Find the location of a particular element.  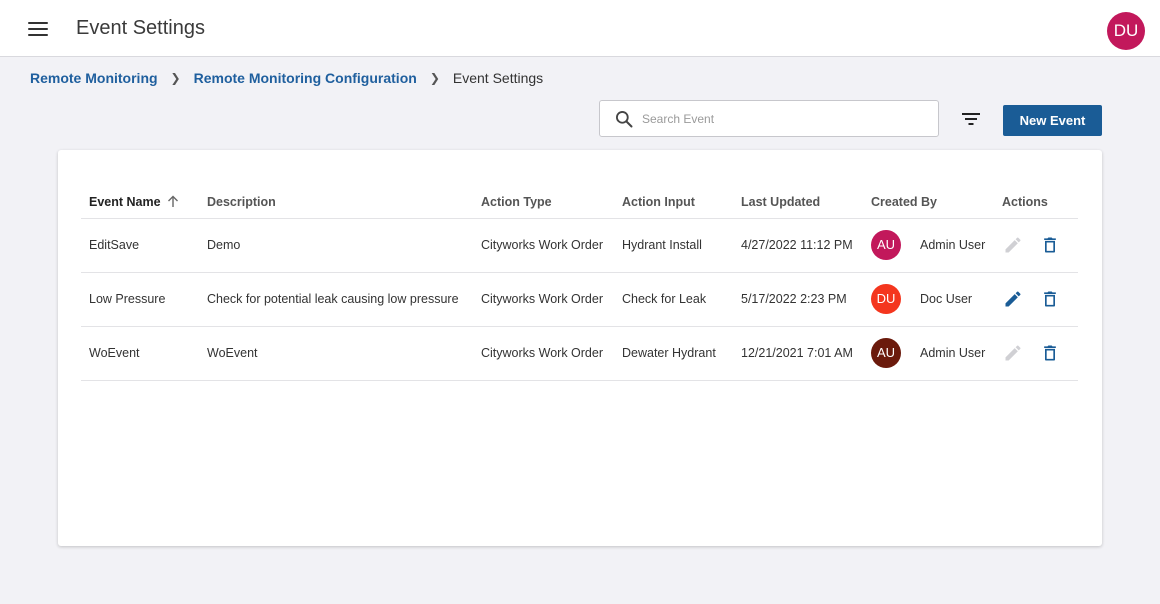

cell-event-name: EditSave is located at coordinates (140, 245).